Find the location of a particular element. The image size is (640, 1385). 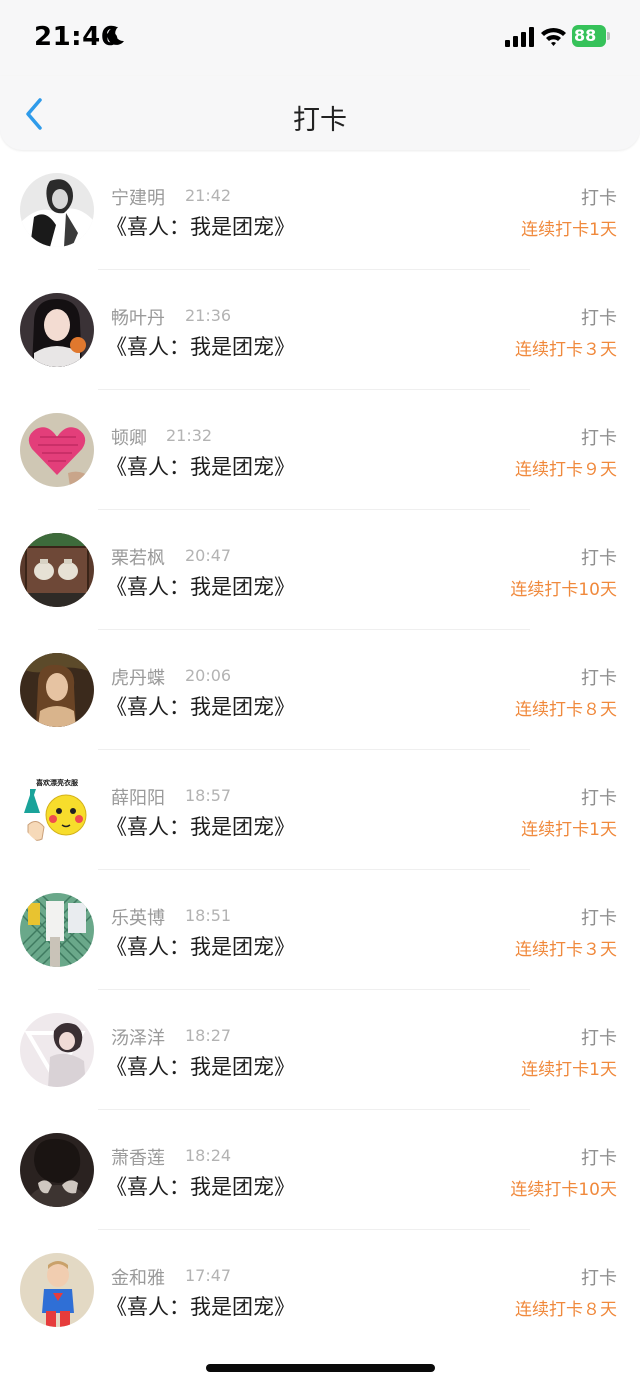

sticker-caption: 喜欢漂亮衣服 is located at coordinates (57, 782).